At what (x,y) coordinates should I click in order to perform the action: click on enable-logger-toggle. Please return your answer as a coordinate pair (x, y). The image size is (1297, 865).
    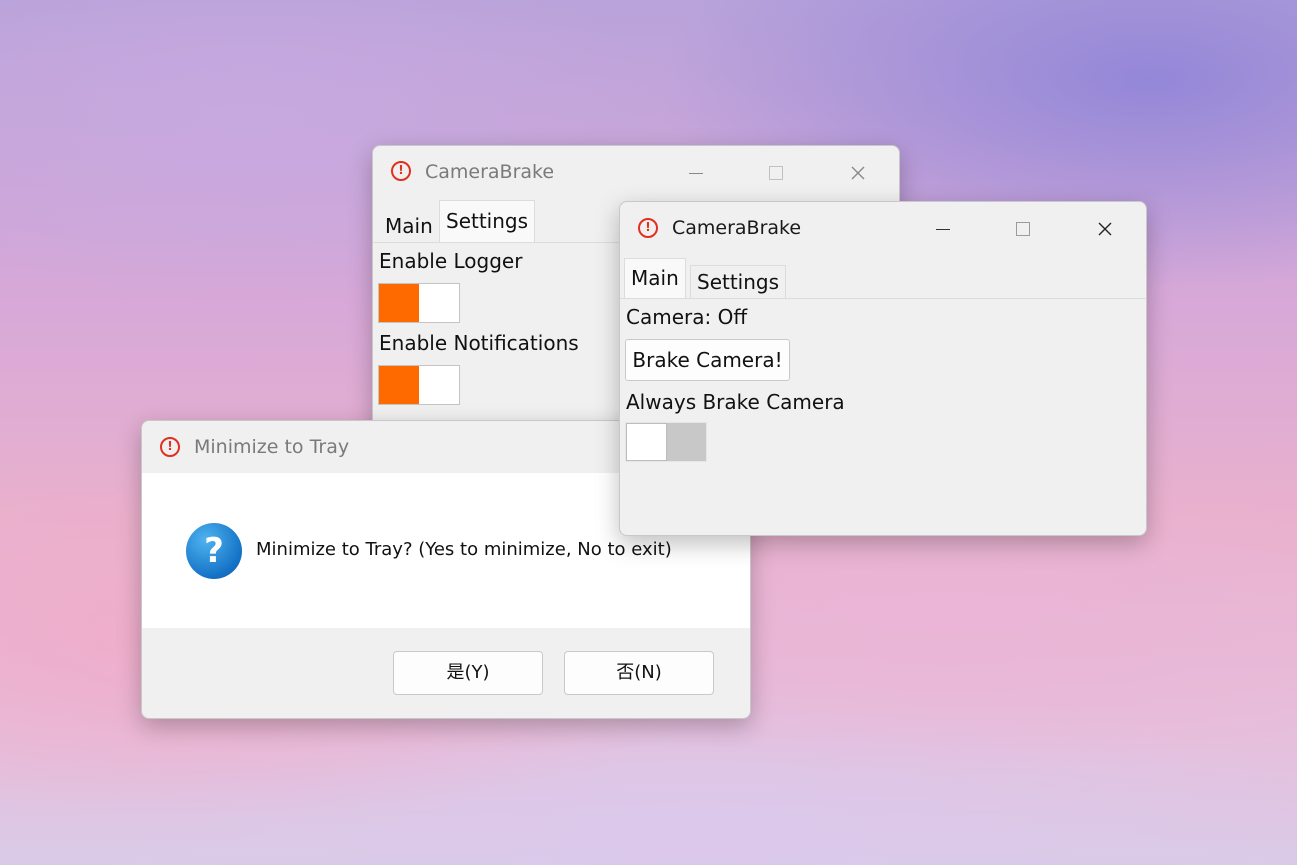
    Looking at the image, I should click on (419, 303).